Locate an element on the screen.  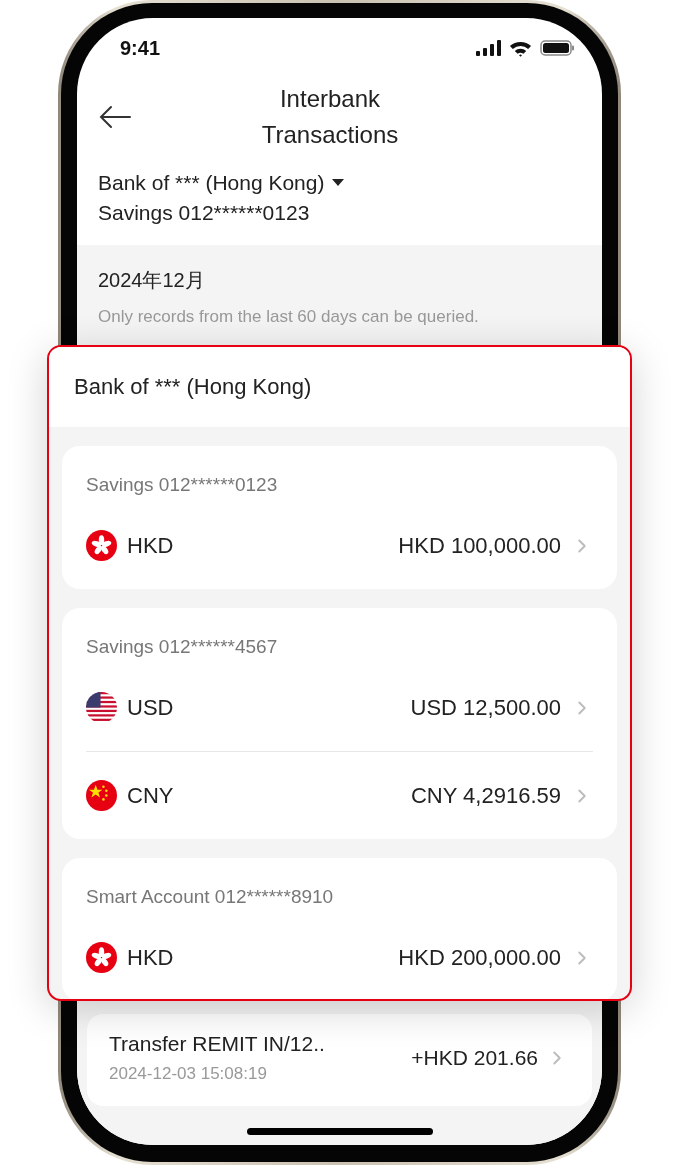
caret-icon is located at coordinates (338, 183).